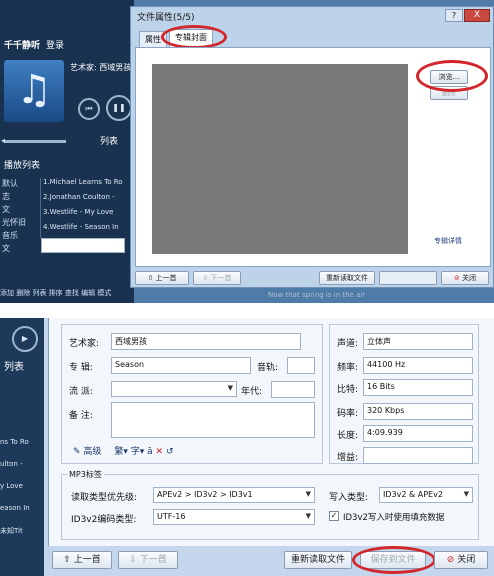 This screenshot has height=576, width=494. Describe the element at coordinates (206, 341) in the screenshot. I see `artist-field: 西域男孩` at that location.